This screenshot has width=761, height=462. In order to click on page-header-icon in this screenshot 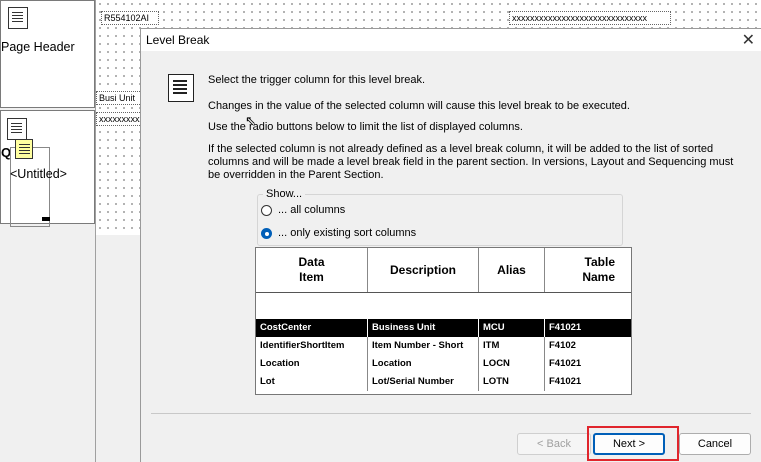, I will do `click(18, 18)`.